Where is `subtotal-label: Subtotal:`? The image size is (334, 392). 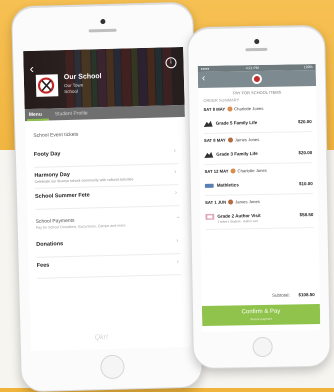 subtotal-label: Subtotal: is located at coordinates (280, 295).